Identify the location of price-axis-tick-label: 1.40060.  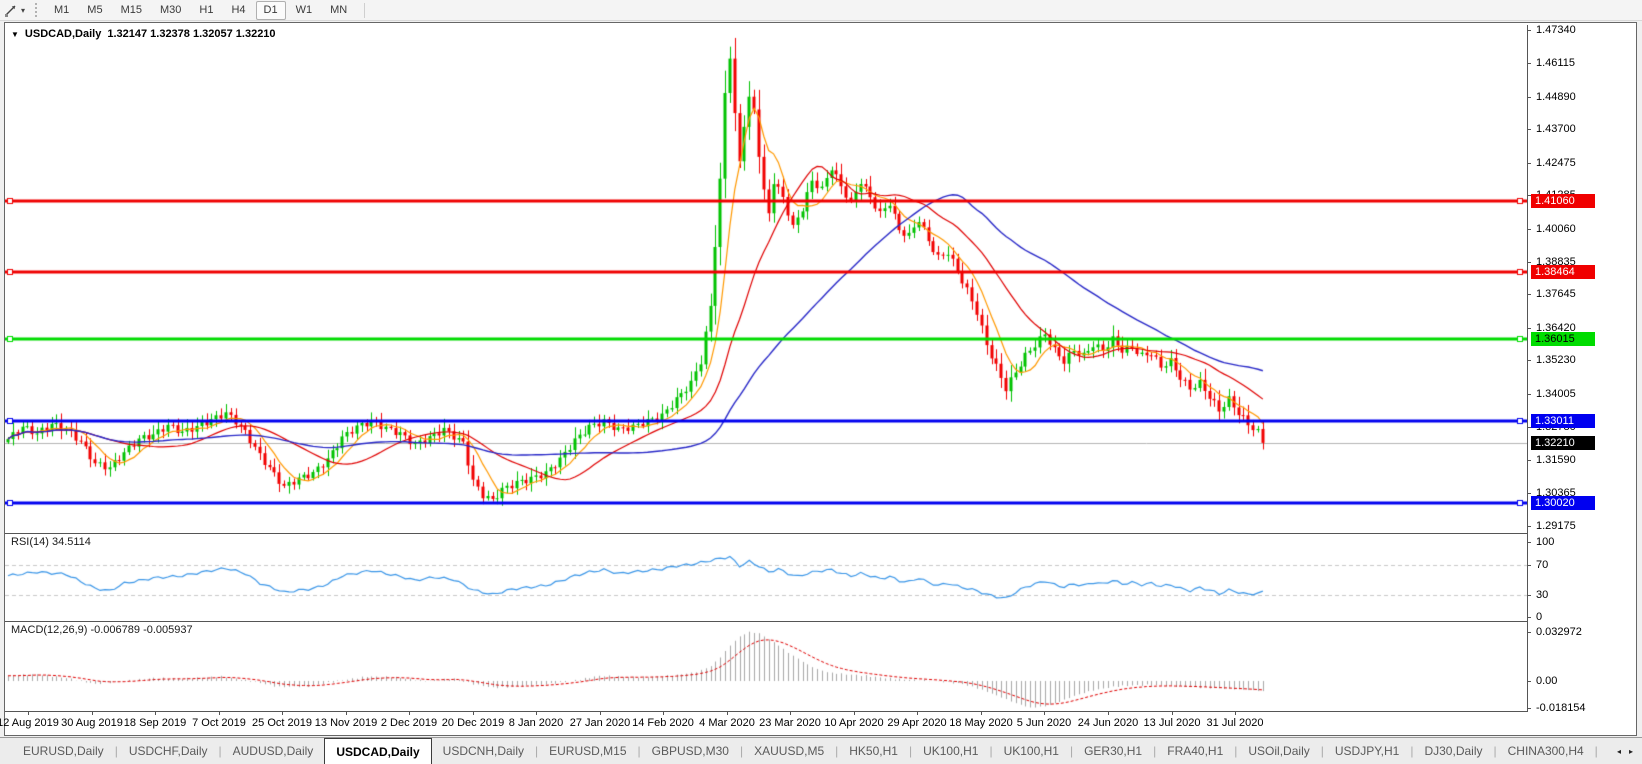
(1556, 229).